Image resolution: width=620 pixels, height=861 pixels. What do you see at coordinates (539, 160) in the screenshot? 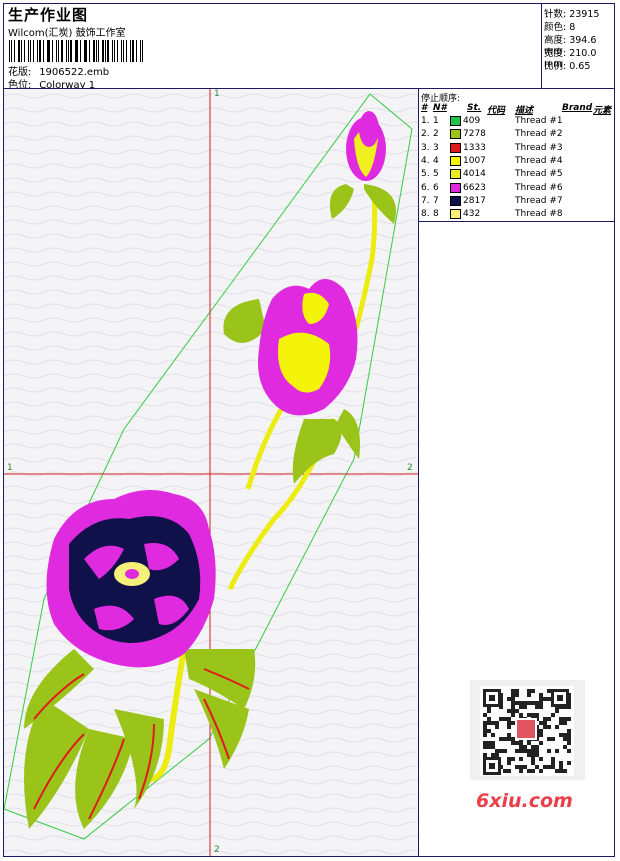
I see `thread-description: Thread #4` at bounding box center [539, 160].